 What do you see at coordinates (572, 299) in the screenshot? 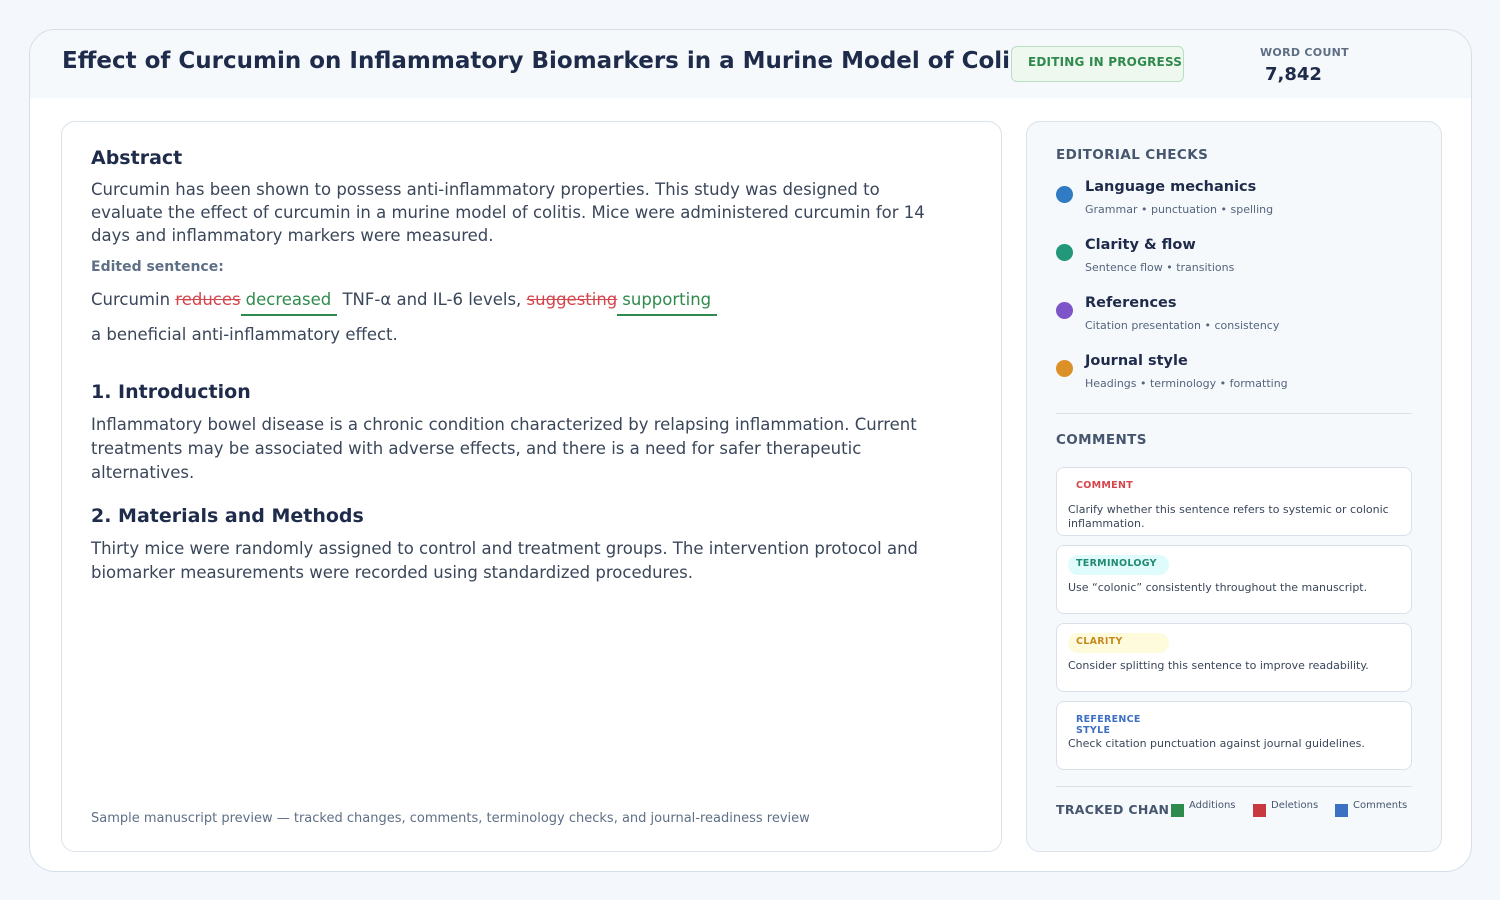
I see `tracked-deletion: suggesting` at bounding box center [572, 299].